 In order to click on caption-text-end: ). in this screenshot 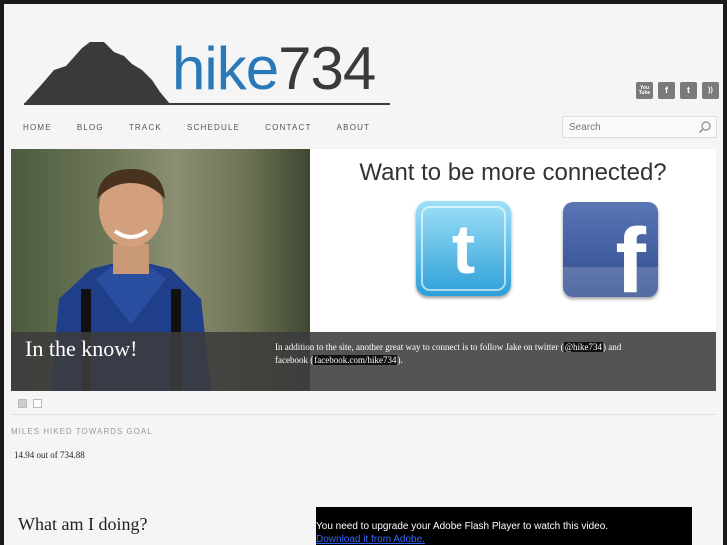, I will do `click(400, 360)`.